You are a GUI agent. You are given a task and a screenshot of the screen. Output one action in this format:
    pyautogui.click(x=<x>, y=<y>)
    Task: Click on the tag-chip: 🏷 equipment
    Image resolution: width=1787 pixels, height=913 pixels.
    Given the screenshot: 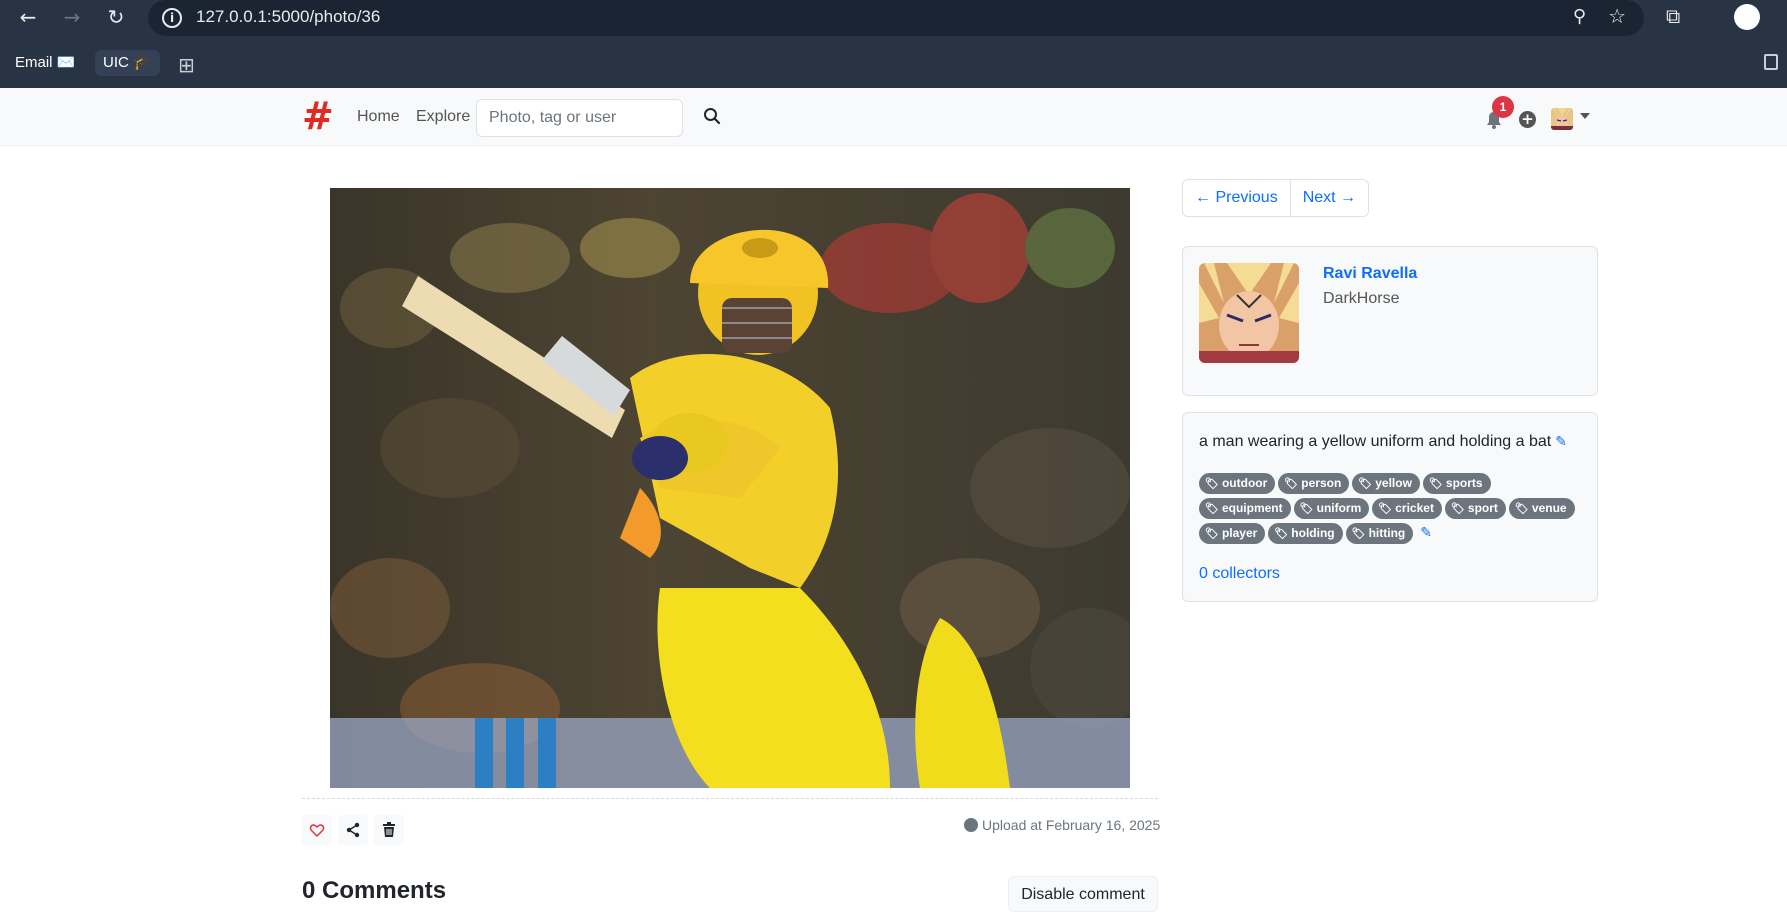 What is the action you would take?
    pyautogui.click(x=1245, y=508)
    